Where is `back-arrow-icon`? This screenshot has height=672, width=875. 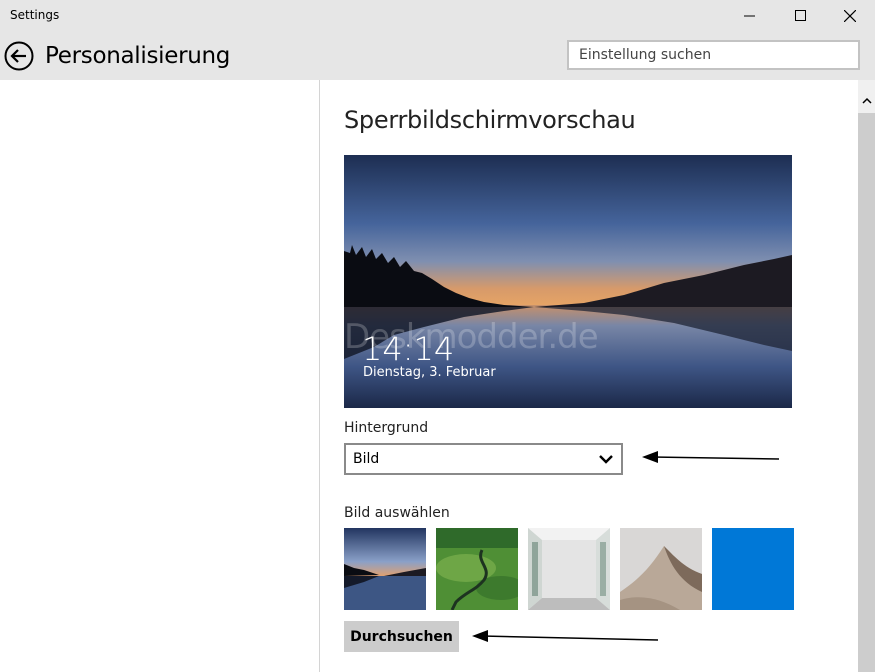 back-arrow-icon is located at coordinates (19, 56).